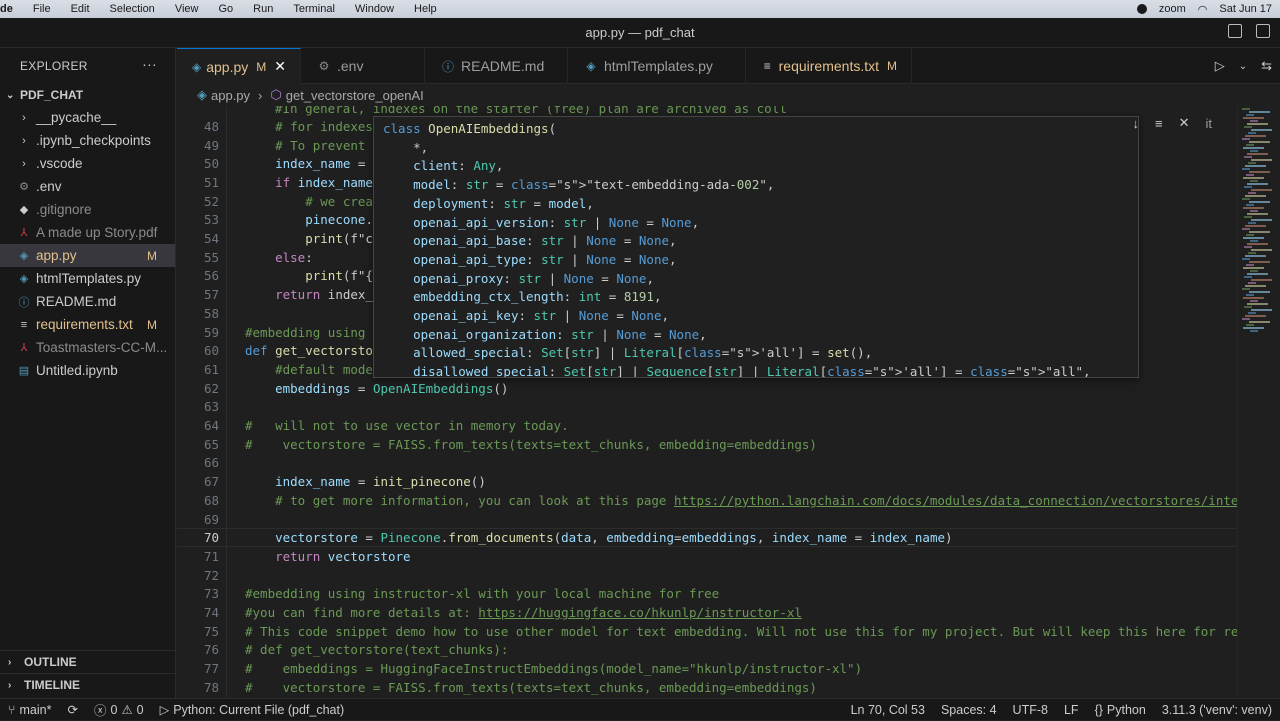  I want to click on wifi-icon: ◠, so click(1203, 9).